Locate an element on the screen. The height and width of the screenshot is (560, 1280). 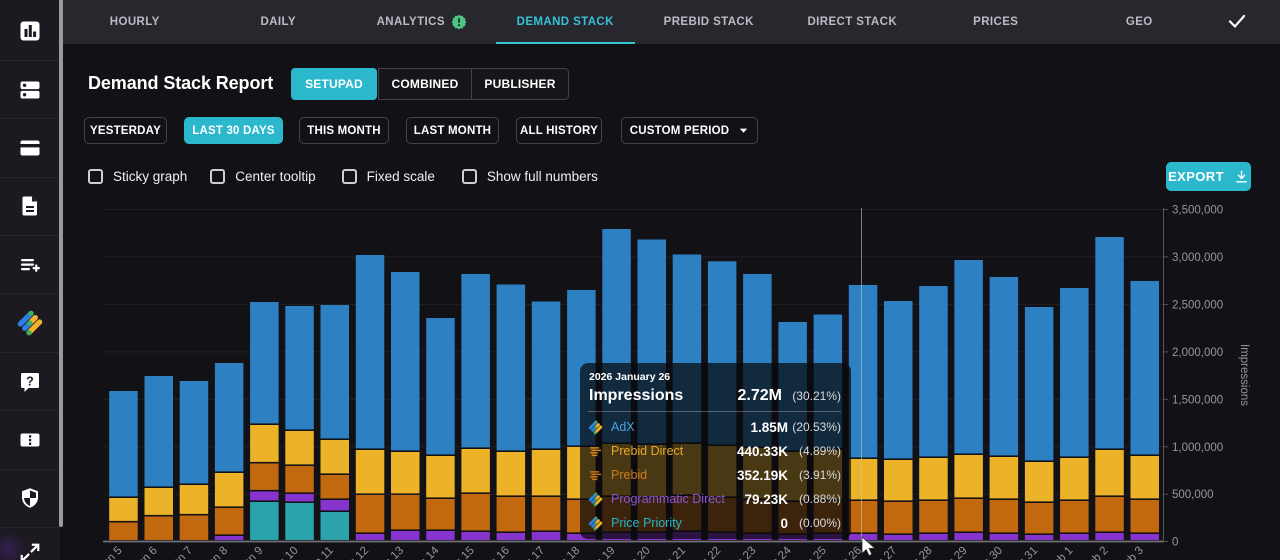
svg-text: 1,500,000 is located at coordinates (1197, 400).